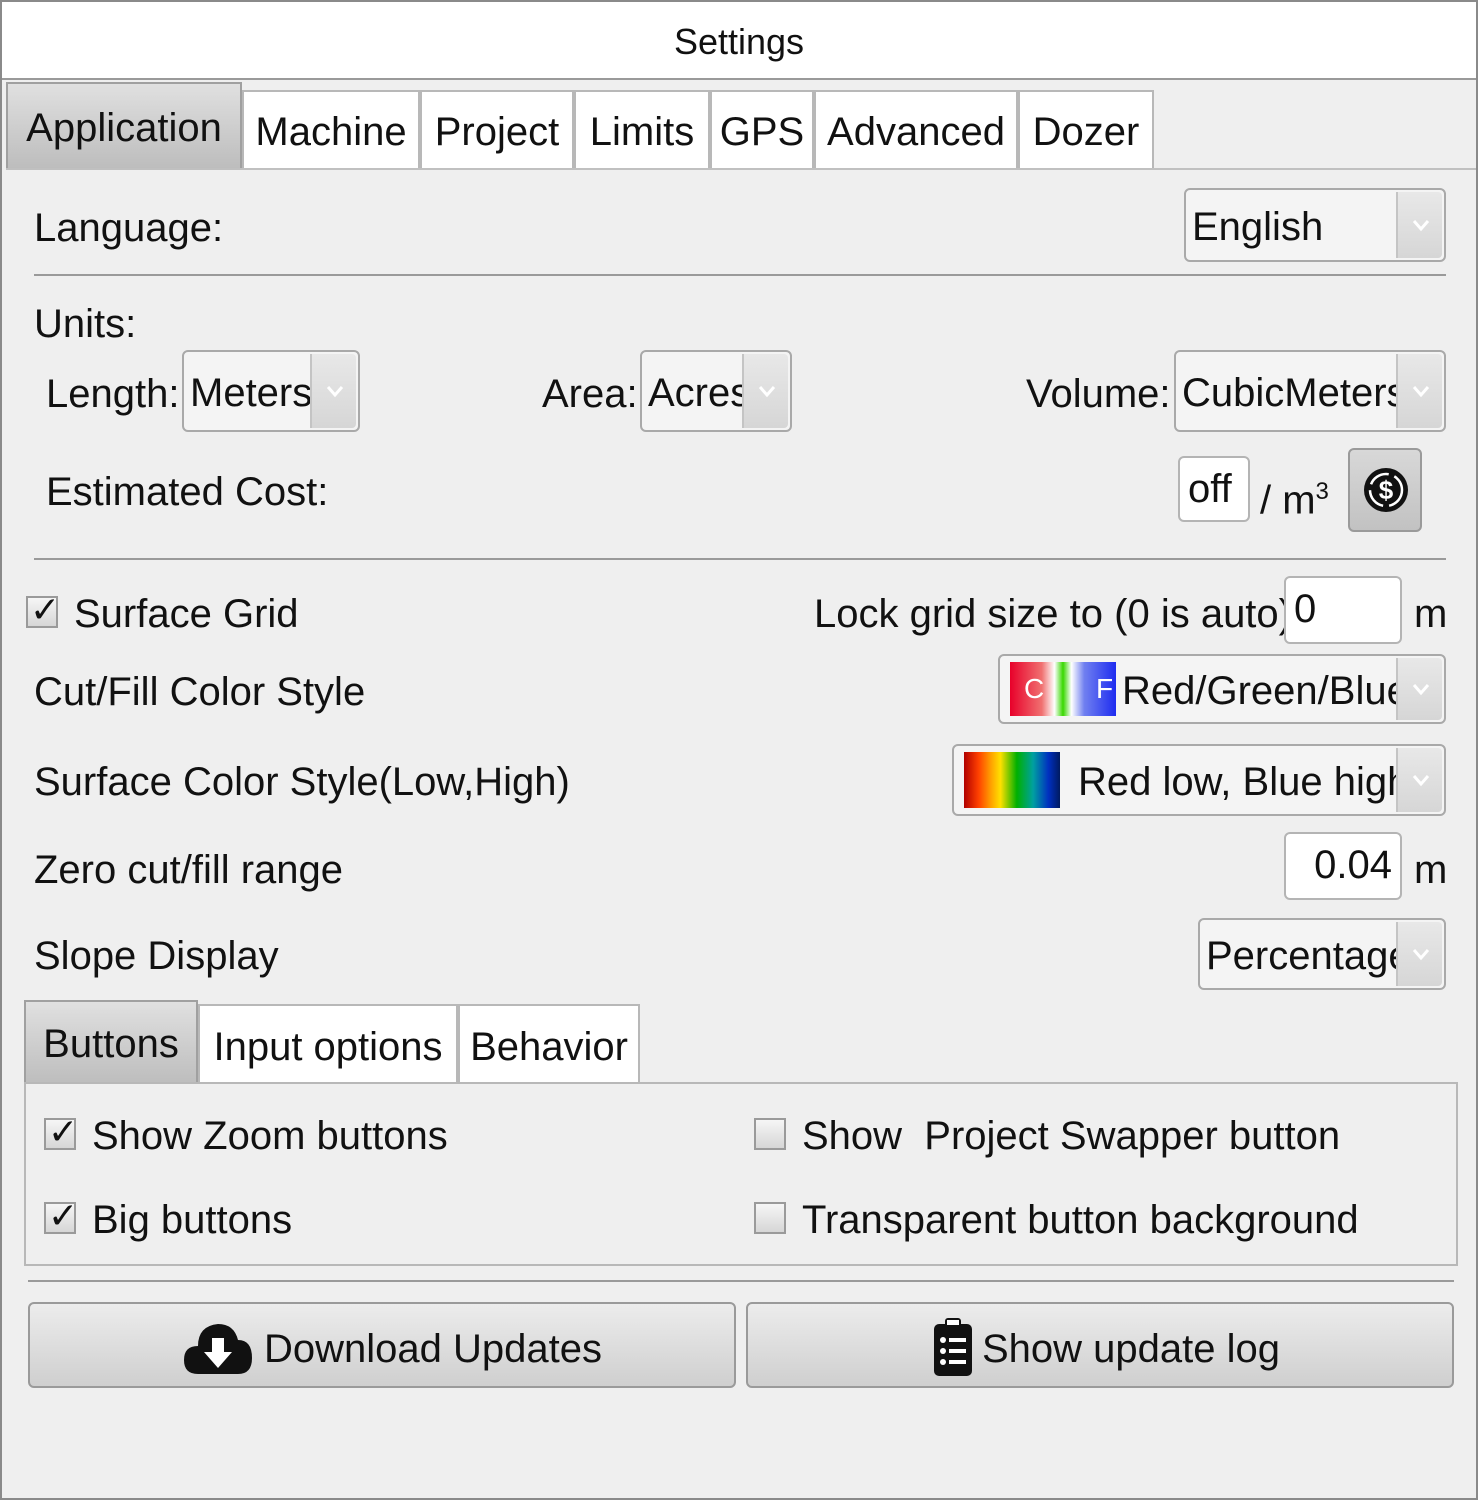 This screenshot has width=1478, height=1500. What do you see at coordinates (1343, 610) in the screenshot?
I see `lock-grid-input: 0` at bounding box center [1343, 610].